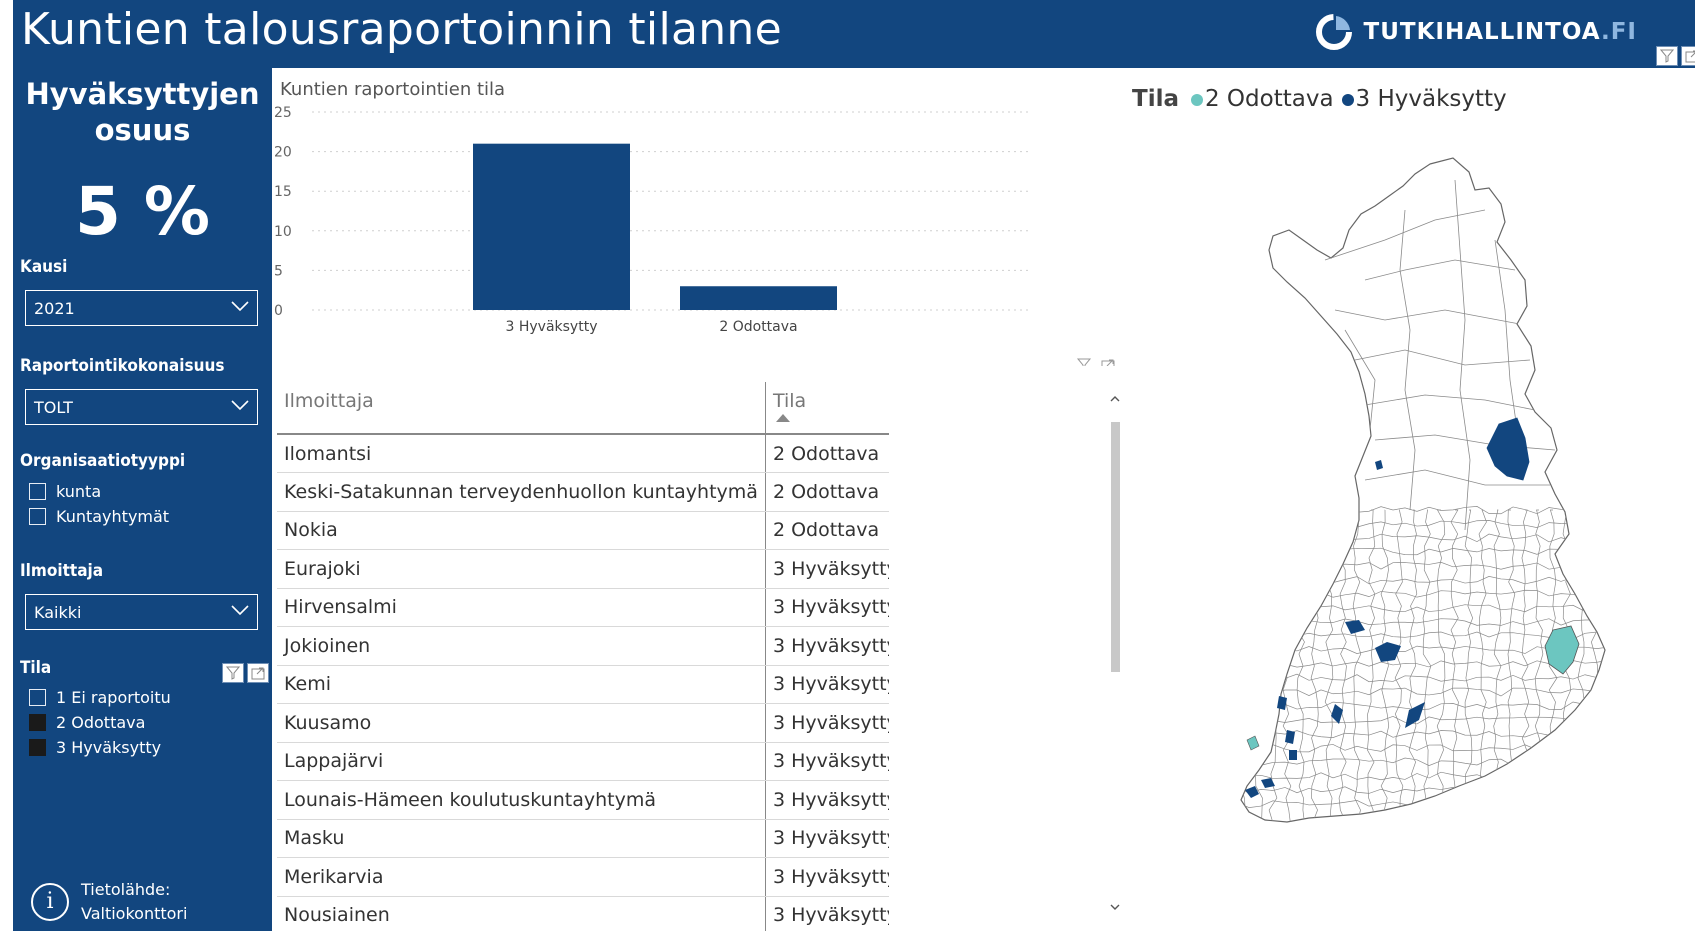 The height and width of the screenshot is (931, 1695). What do you see at coordinates (283, 113) in the screenshot?
I see `y-tick-label: 25` at bounding box center [283, 113].